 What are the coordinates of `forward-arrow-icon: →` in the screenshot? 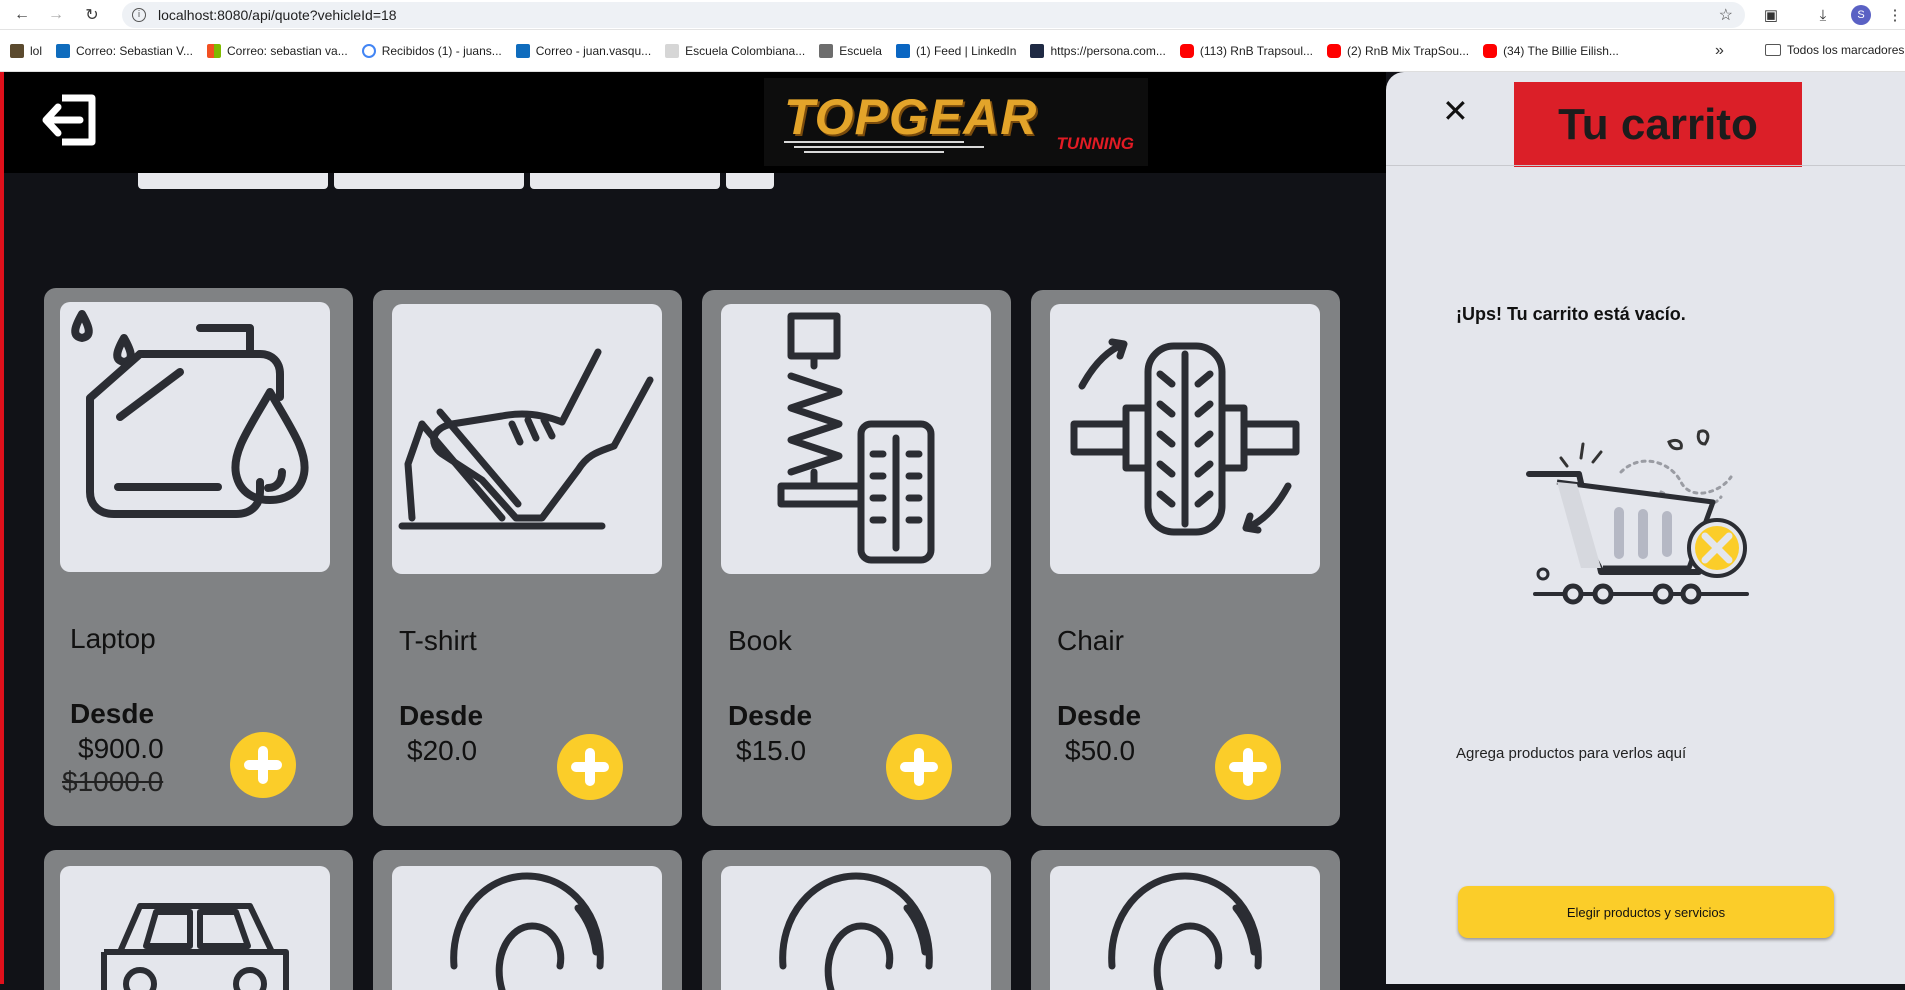 It's located at (56, 15).